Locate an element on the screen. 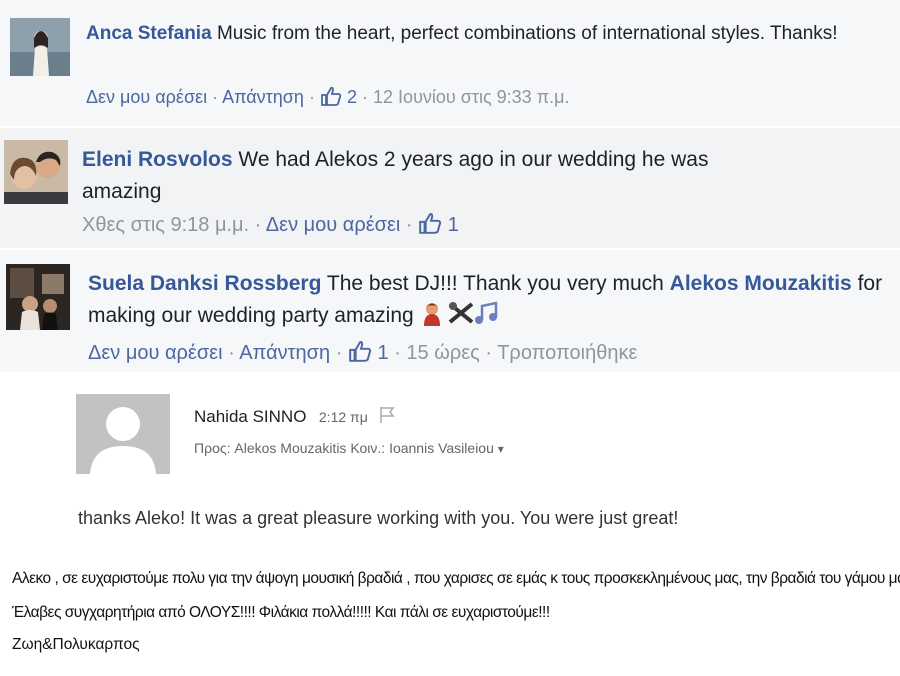 The height and width of the screenshot is (676, 900). comment-author: Suela Danksi Rossberg is located at coordinates (204, 283).